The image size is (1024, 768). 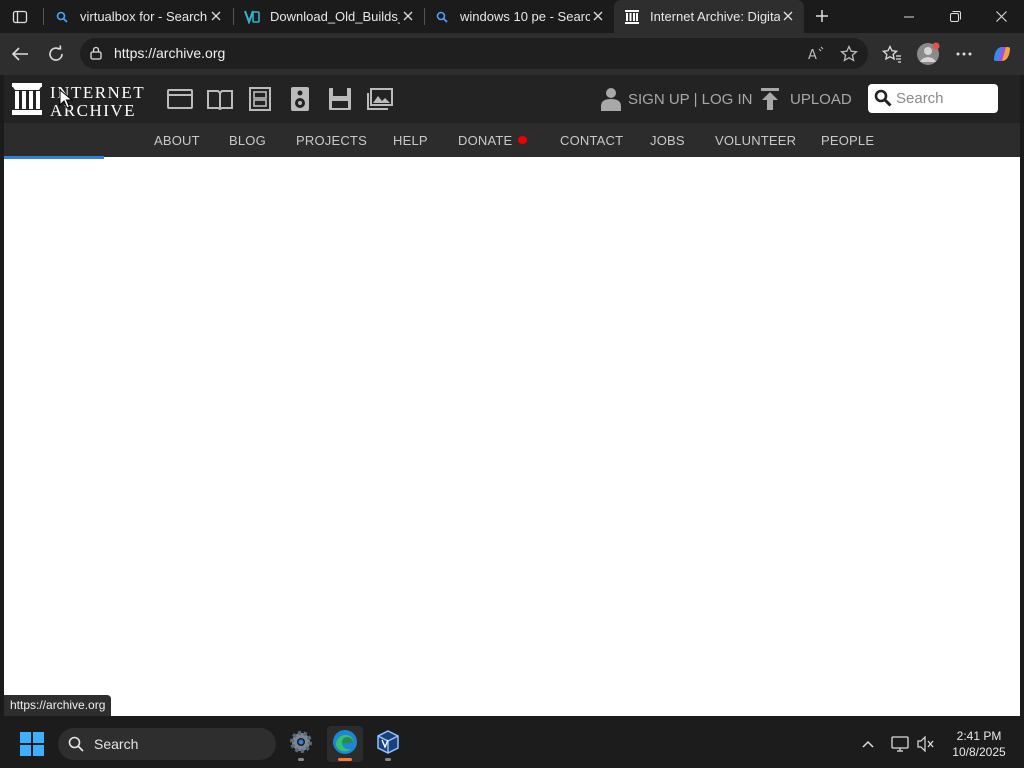 What do you see at coordinates (82, 100) in the screenshot?
I see `internet-archive-logo: INTERNET ARCHIVE` at bounding box center [82, 100].